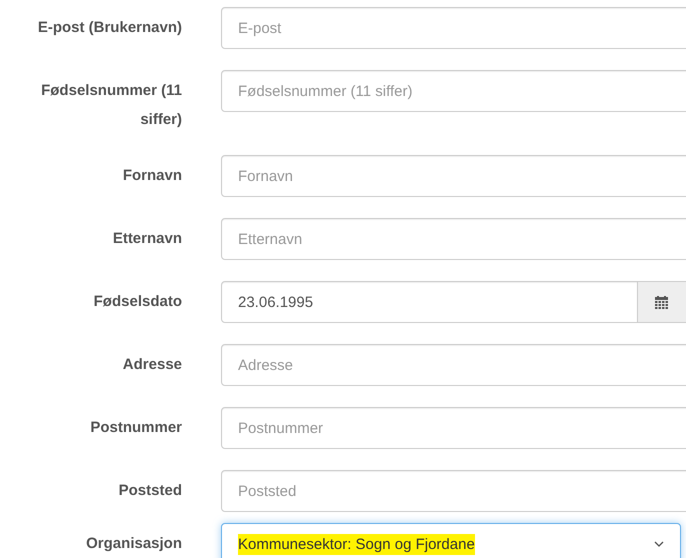  Describe the element at coordinates (659, 544) in the screenshot. I see `chevron-down-icon` at that location.